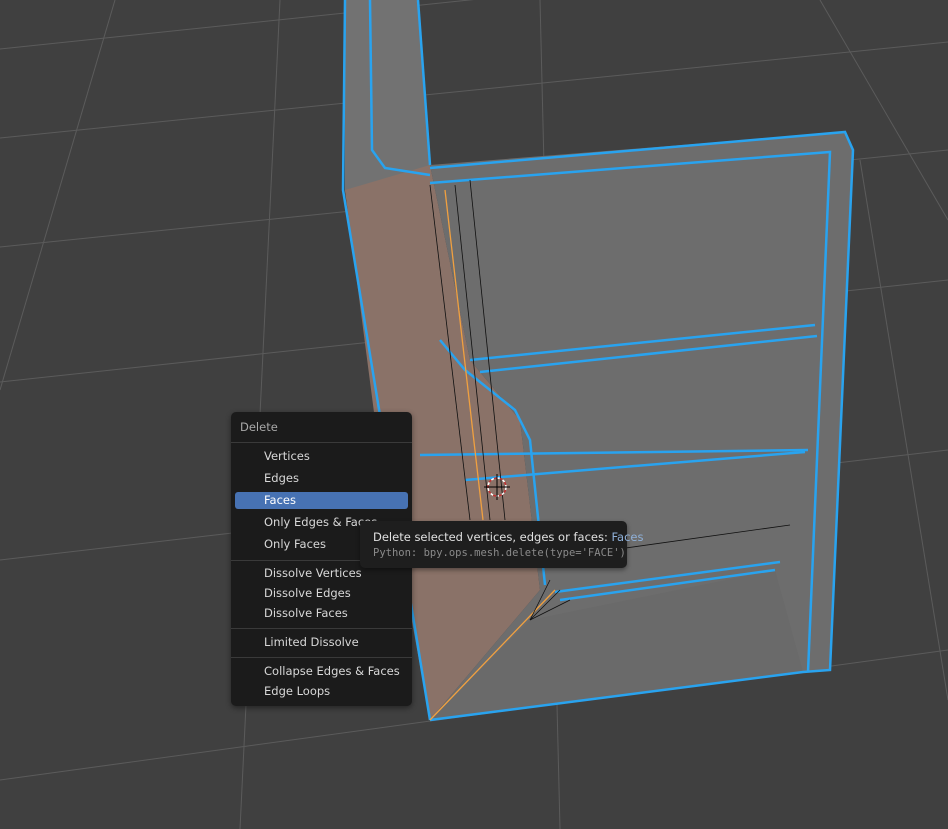  I want to click on menu-title: Delete, so click(259, 427).